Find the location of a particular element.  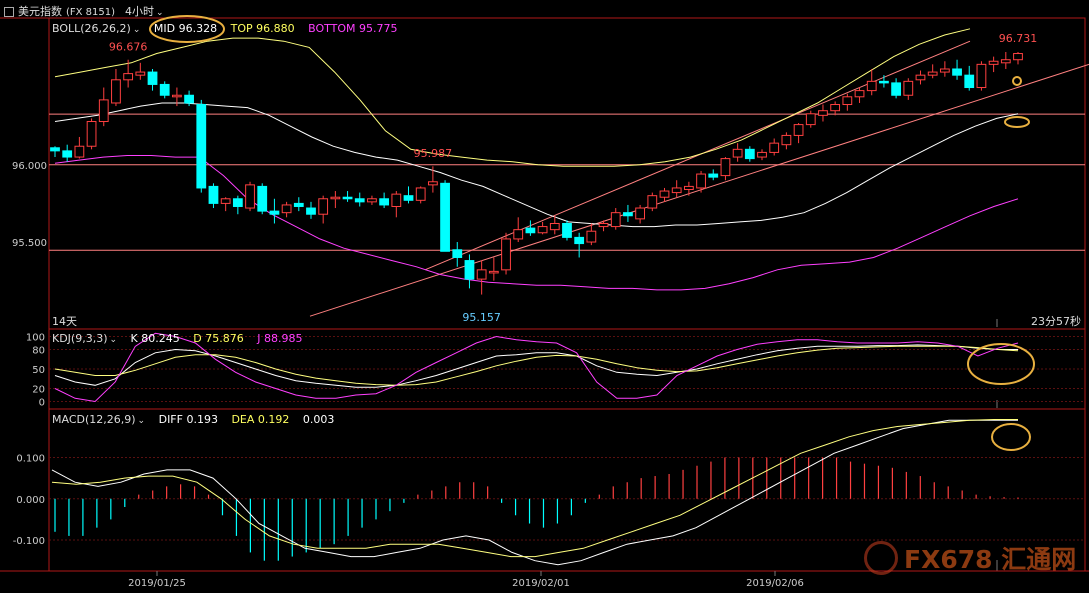

boll-label: BOLL(26,26,2) is located at coordinates (91, 28).